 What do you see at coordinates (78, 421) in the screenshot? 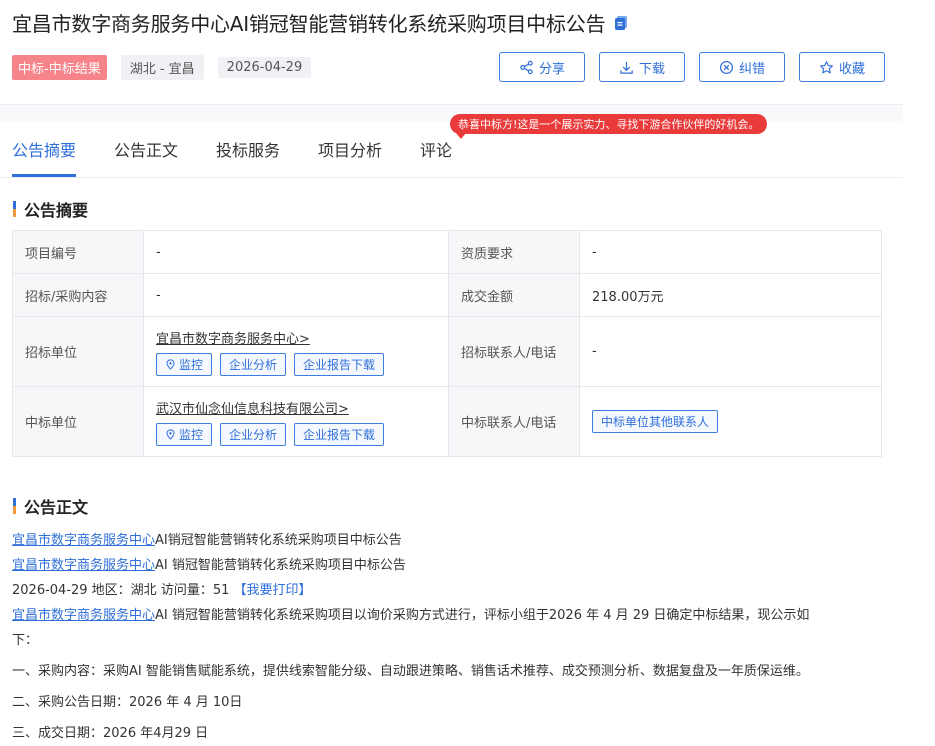
I see `winner-label: 中标单位` at bounding box center [78, 421].